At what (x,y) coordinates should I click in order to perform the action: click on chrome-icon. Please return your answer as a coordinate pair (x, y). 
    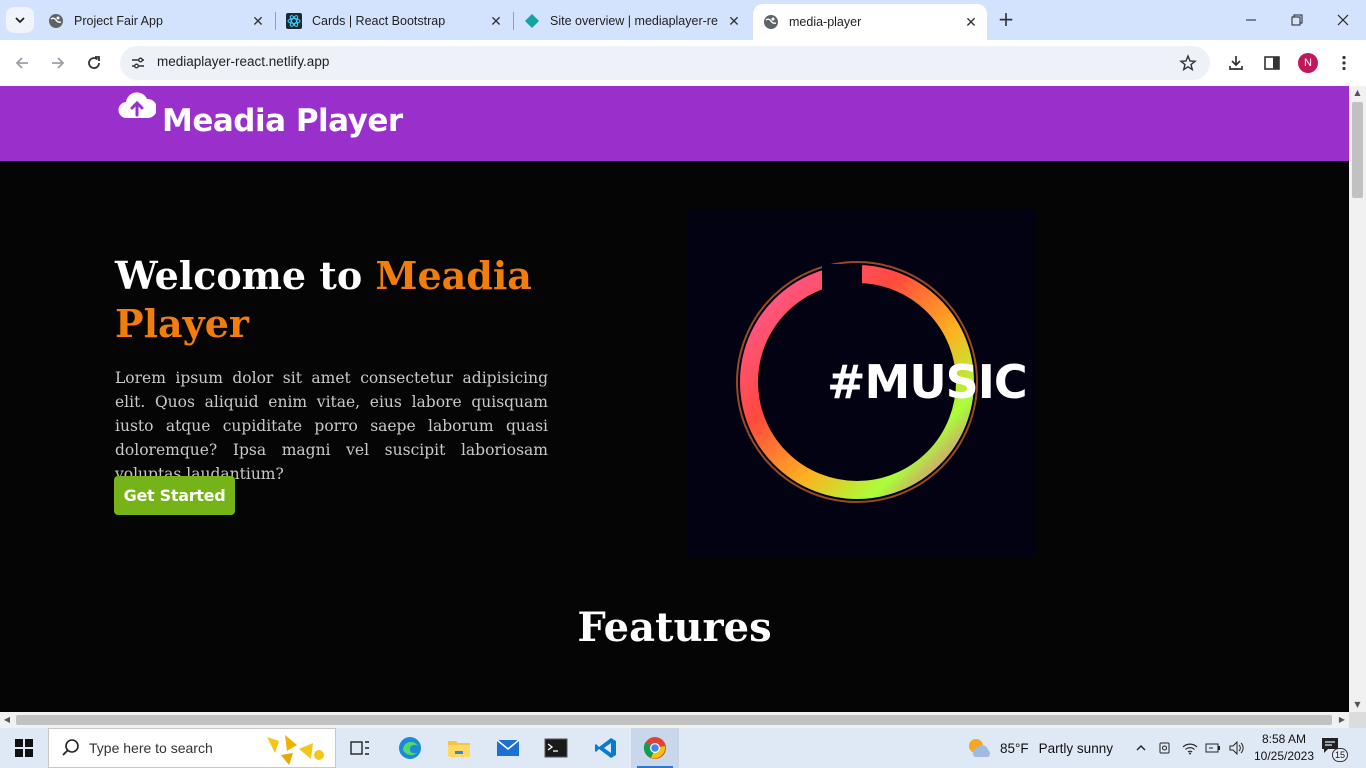
    Looking at the image, I should click on (654, 748).